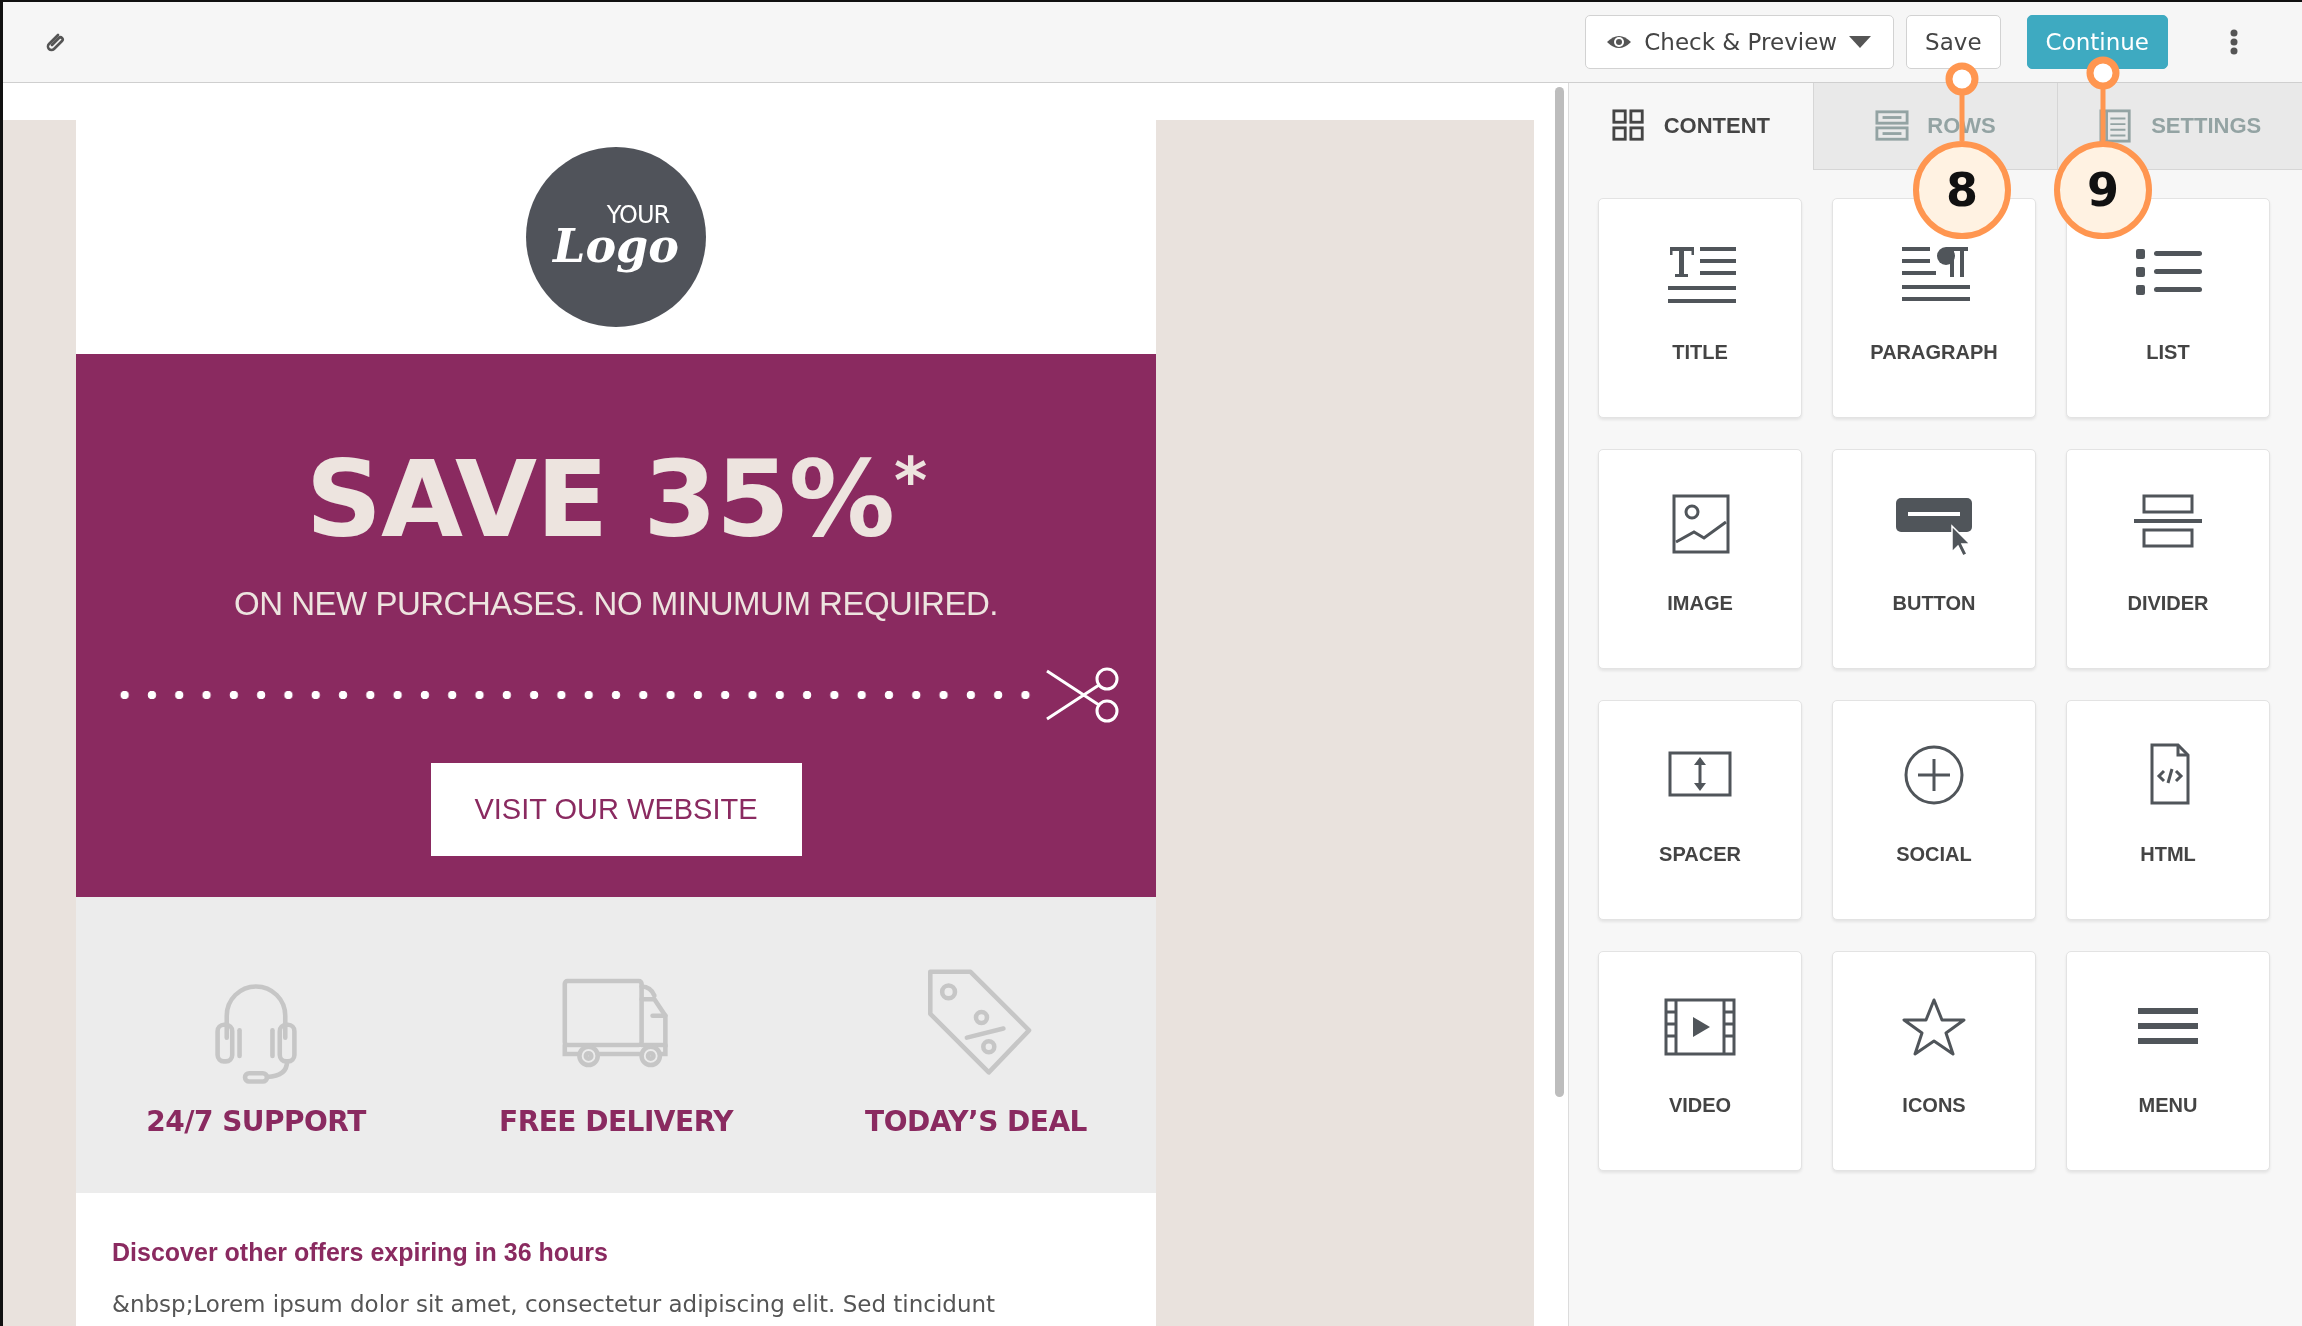 This screenshot has width=2302, height=1326. Describe the element at coordinates (1953, 42) in the screenshot. I see `save-button: Save` at that location.